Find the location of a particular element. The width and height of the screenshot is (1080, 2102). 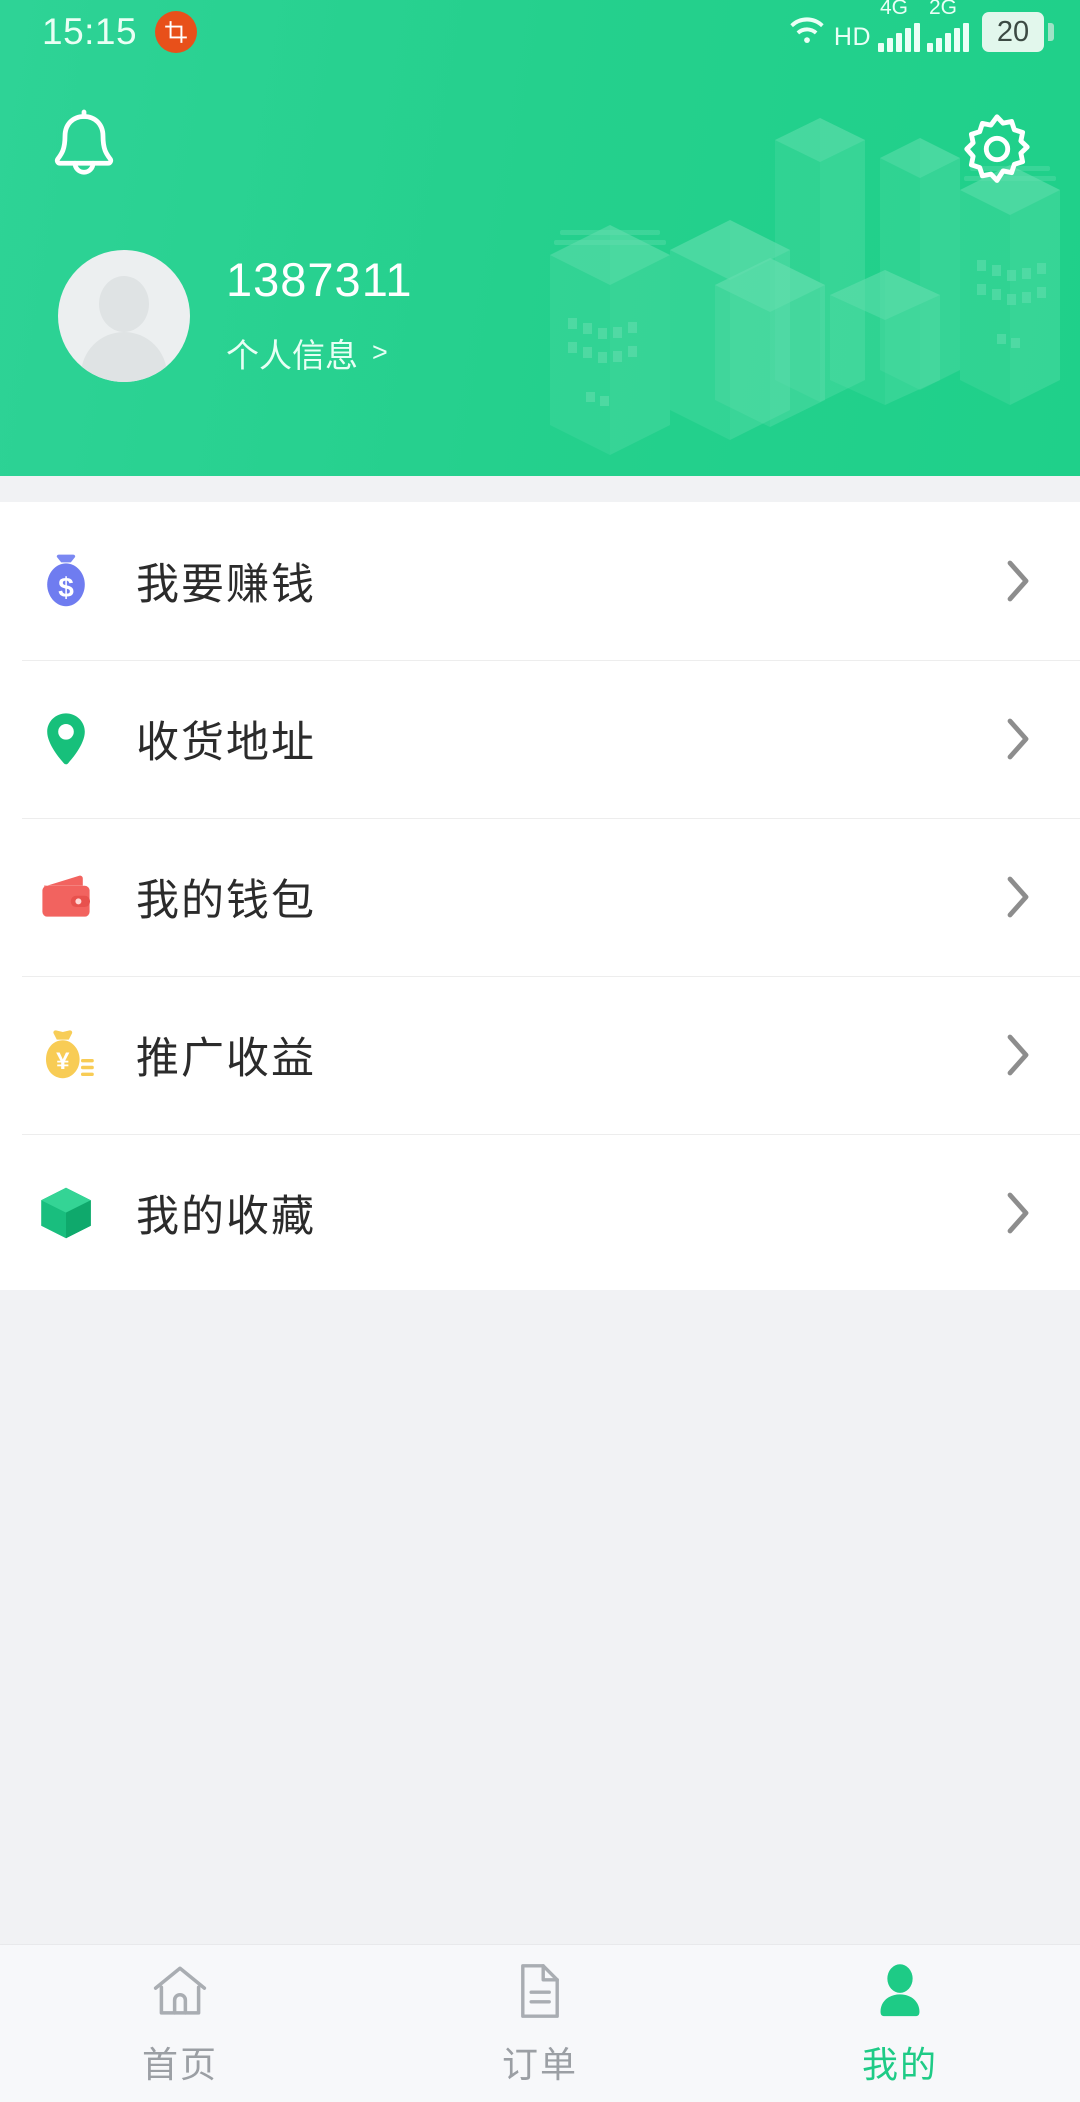

profile-info-label: 个人信息 is located at coordinates (292, 355).